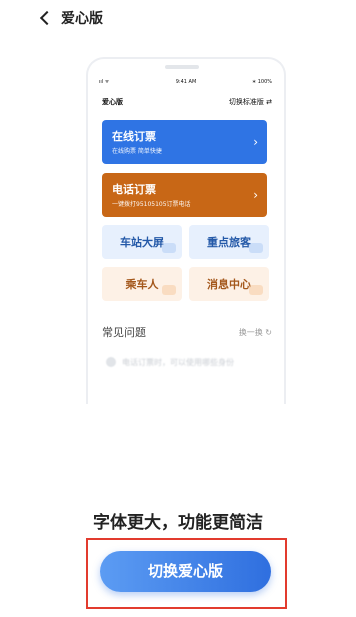 The width and height of the screenshot is (356, 617). What do you see at coordinates (261, 82) in the screenshot?
I see `battery-status: ∗ 100%` at bounding box center [261, 82].